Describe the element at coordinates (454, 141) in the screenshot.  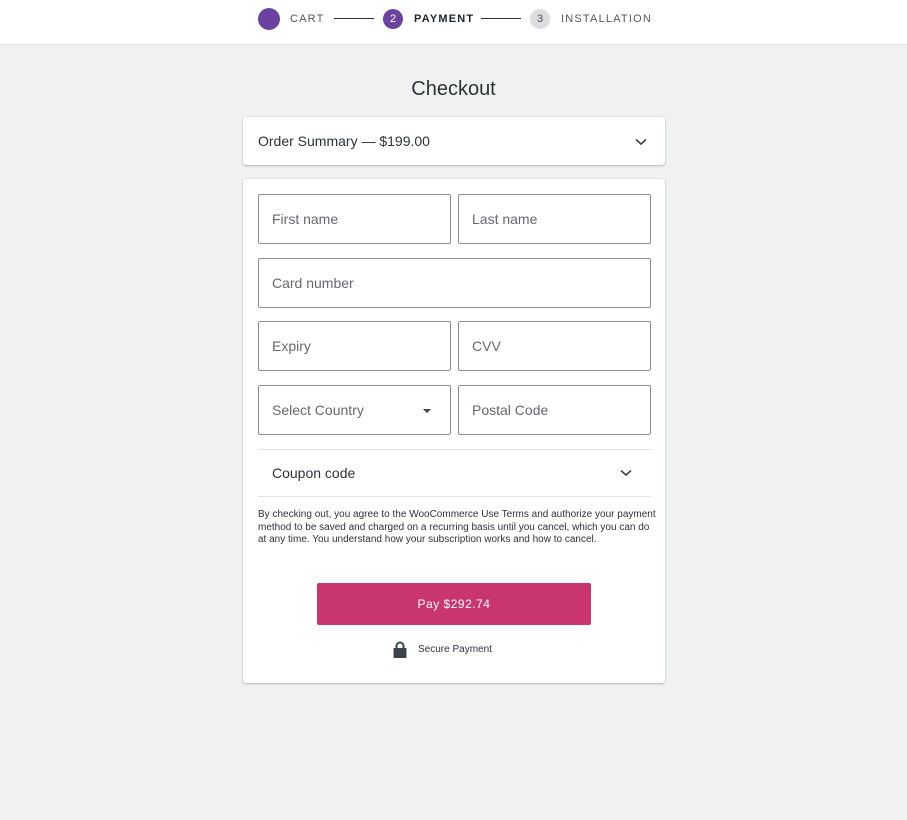
I see `order-summary-toggle: Order Summary — $199.00` at that location.